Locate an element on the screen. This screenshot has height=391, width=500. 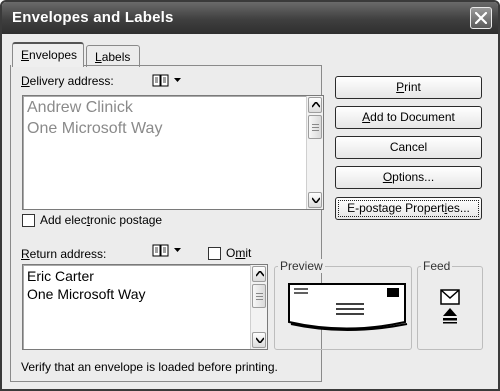
envelope-feed-icon is located at coordinates (450, 306).